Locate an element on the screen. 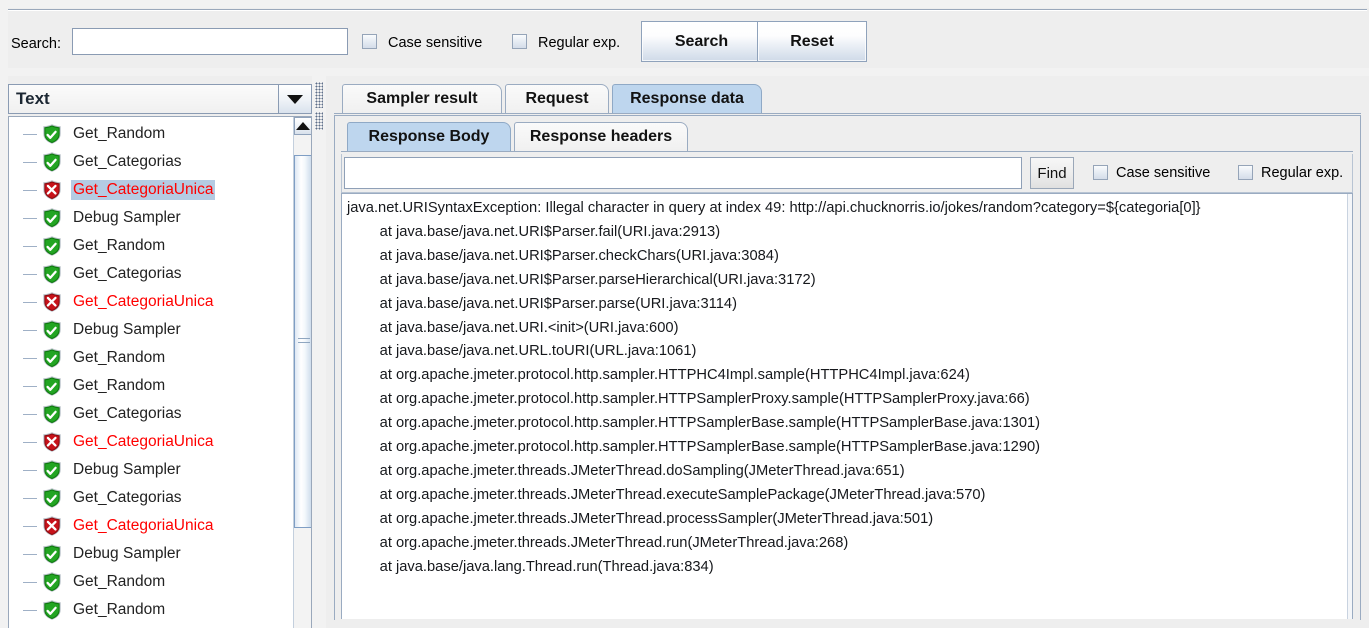 Image resolution: width=1369 pixels, height=628 pixels. find-button: Find is located at coordinates (1052, 173).